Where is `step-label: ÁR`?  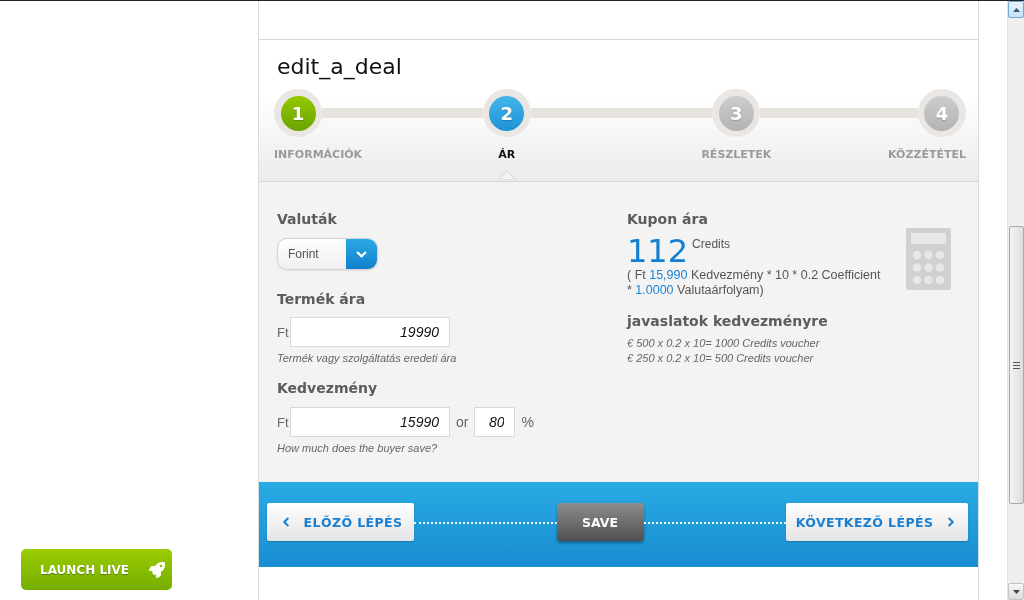
step-label: ÁR is located at coordinates (507, 155).